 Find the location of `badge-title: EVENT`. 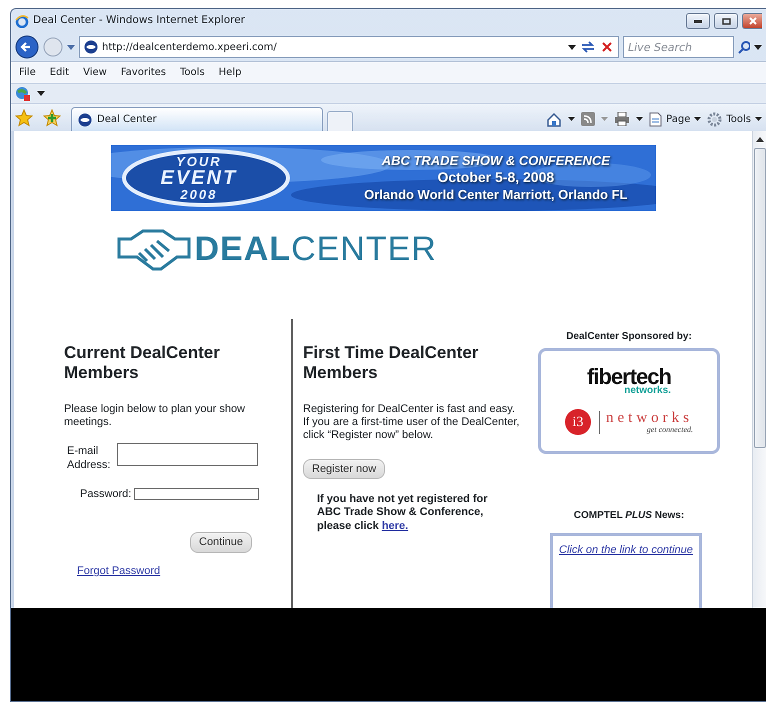

badge-title: EVENT is located at coordinates (199, 178).